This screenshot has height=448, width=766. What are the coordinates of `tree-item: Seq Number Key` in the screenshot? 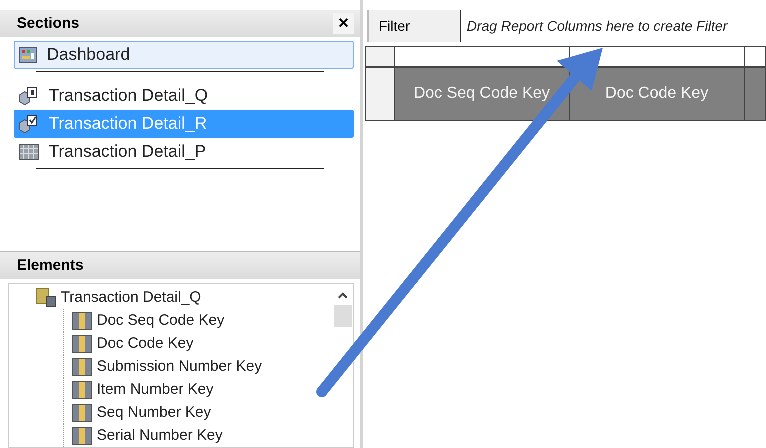 It's located at (198, 412).